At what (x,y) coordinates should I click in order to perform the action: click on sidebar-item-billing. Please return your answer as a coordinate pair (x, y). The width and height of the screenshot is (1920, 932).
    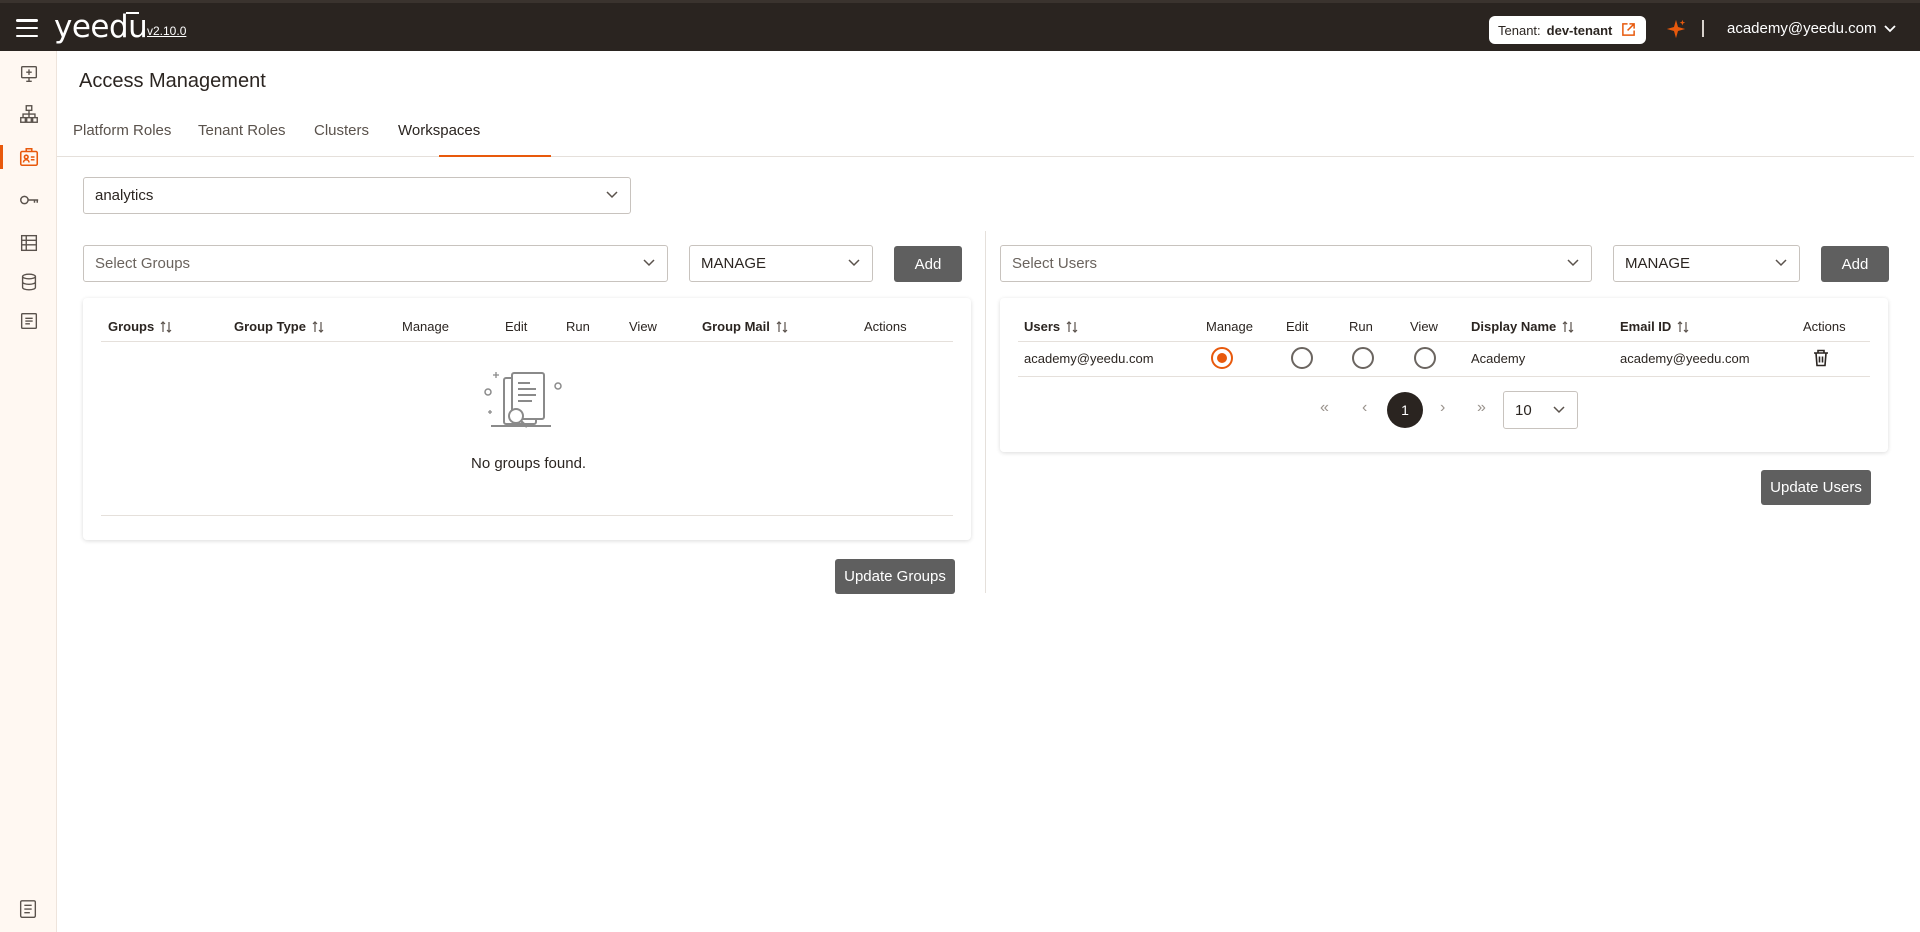
    Looking at the image, I should click on (28, 321).